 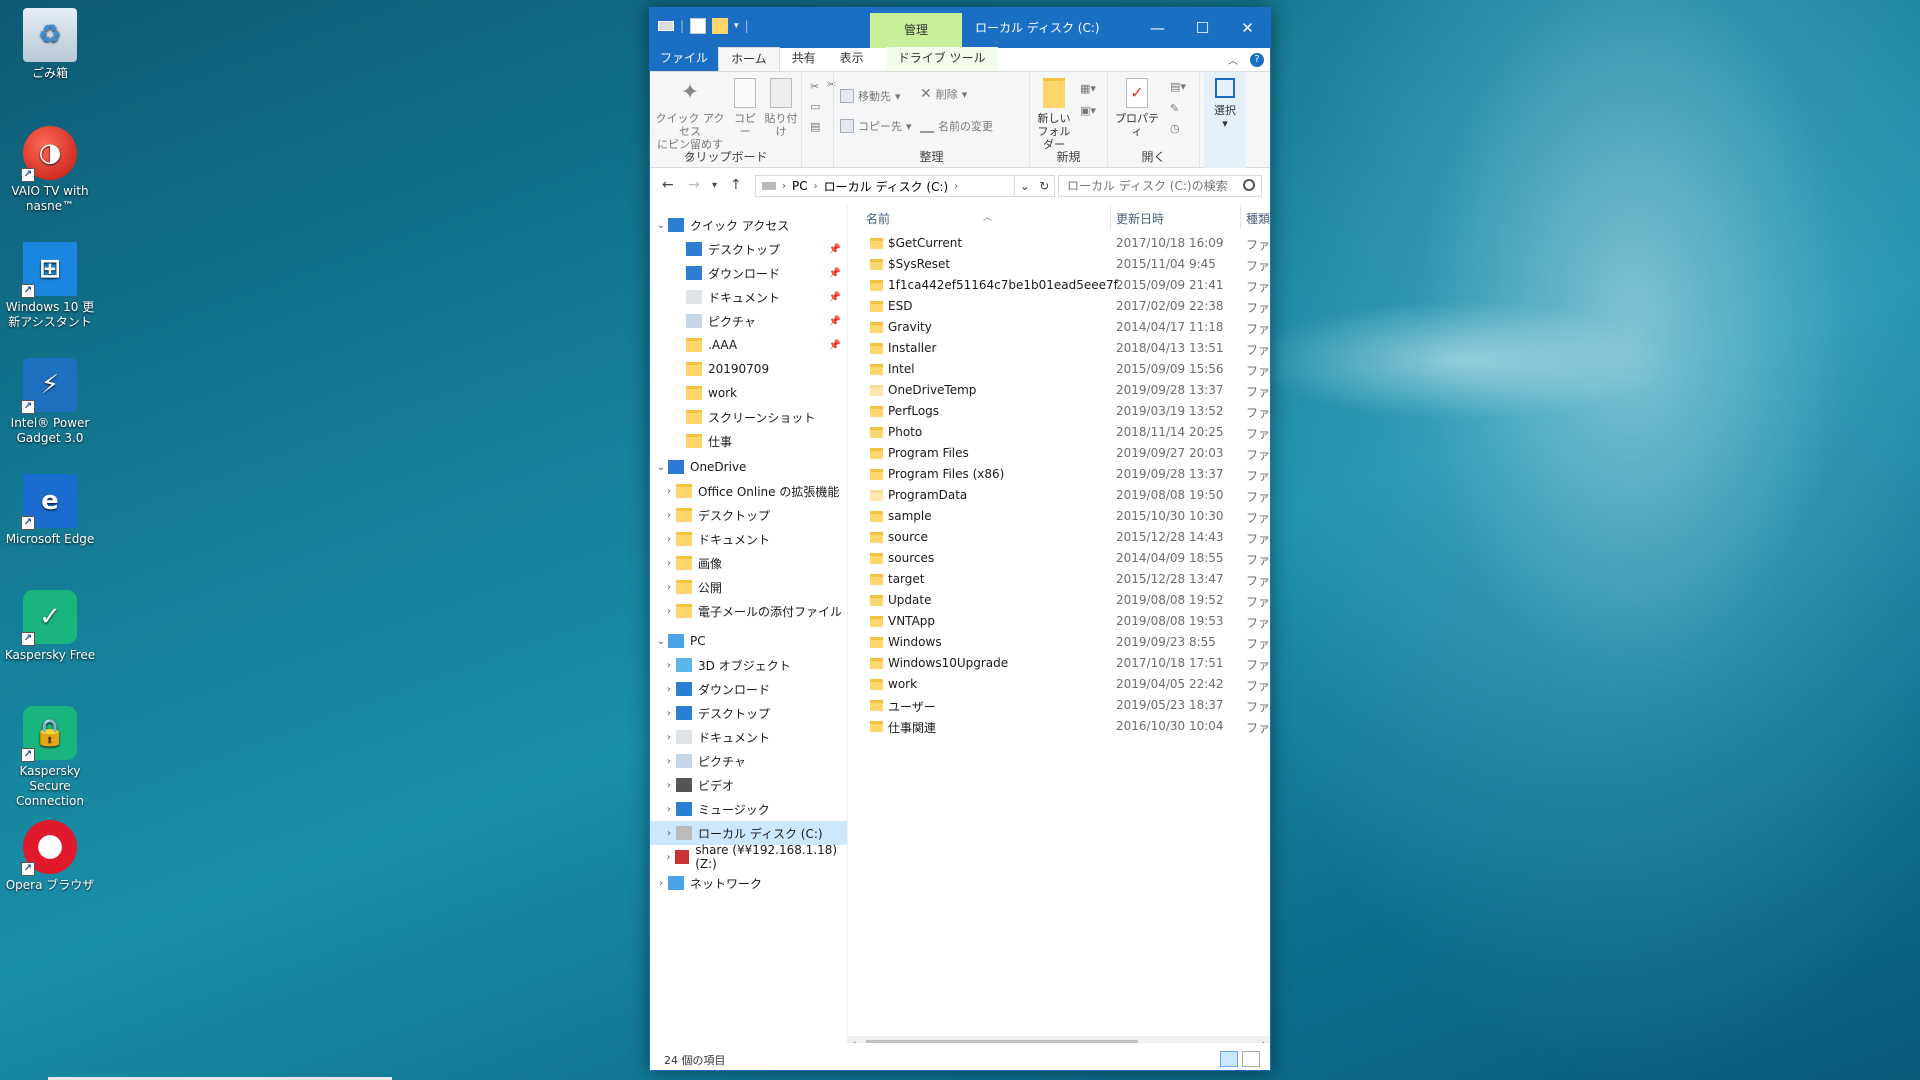 What do you see at coordinates (916, 30) in the screenshot?
I see `manage-context-tab: 管理` at bounding box center [916, 30].